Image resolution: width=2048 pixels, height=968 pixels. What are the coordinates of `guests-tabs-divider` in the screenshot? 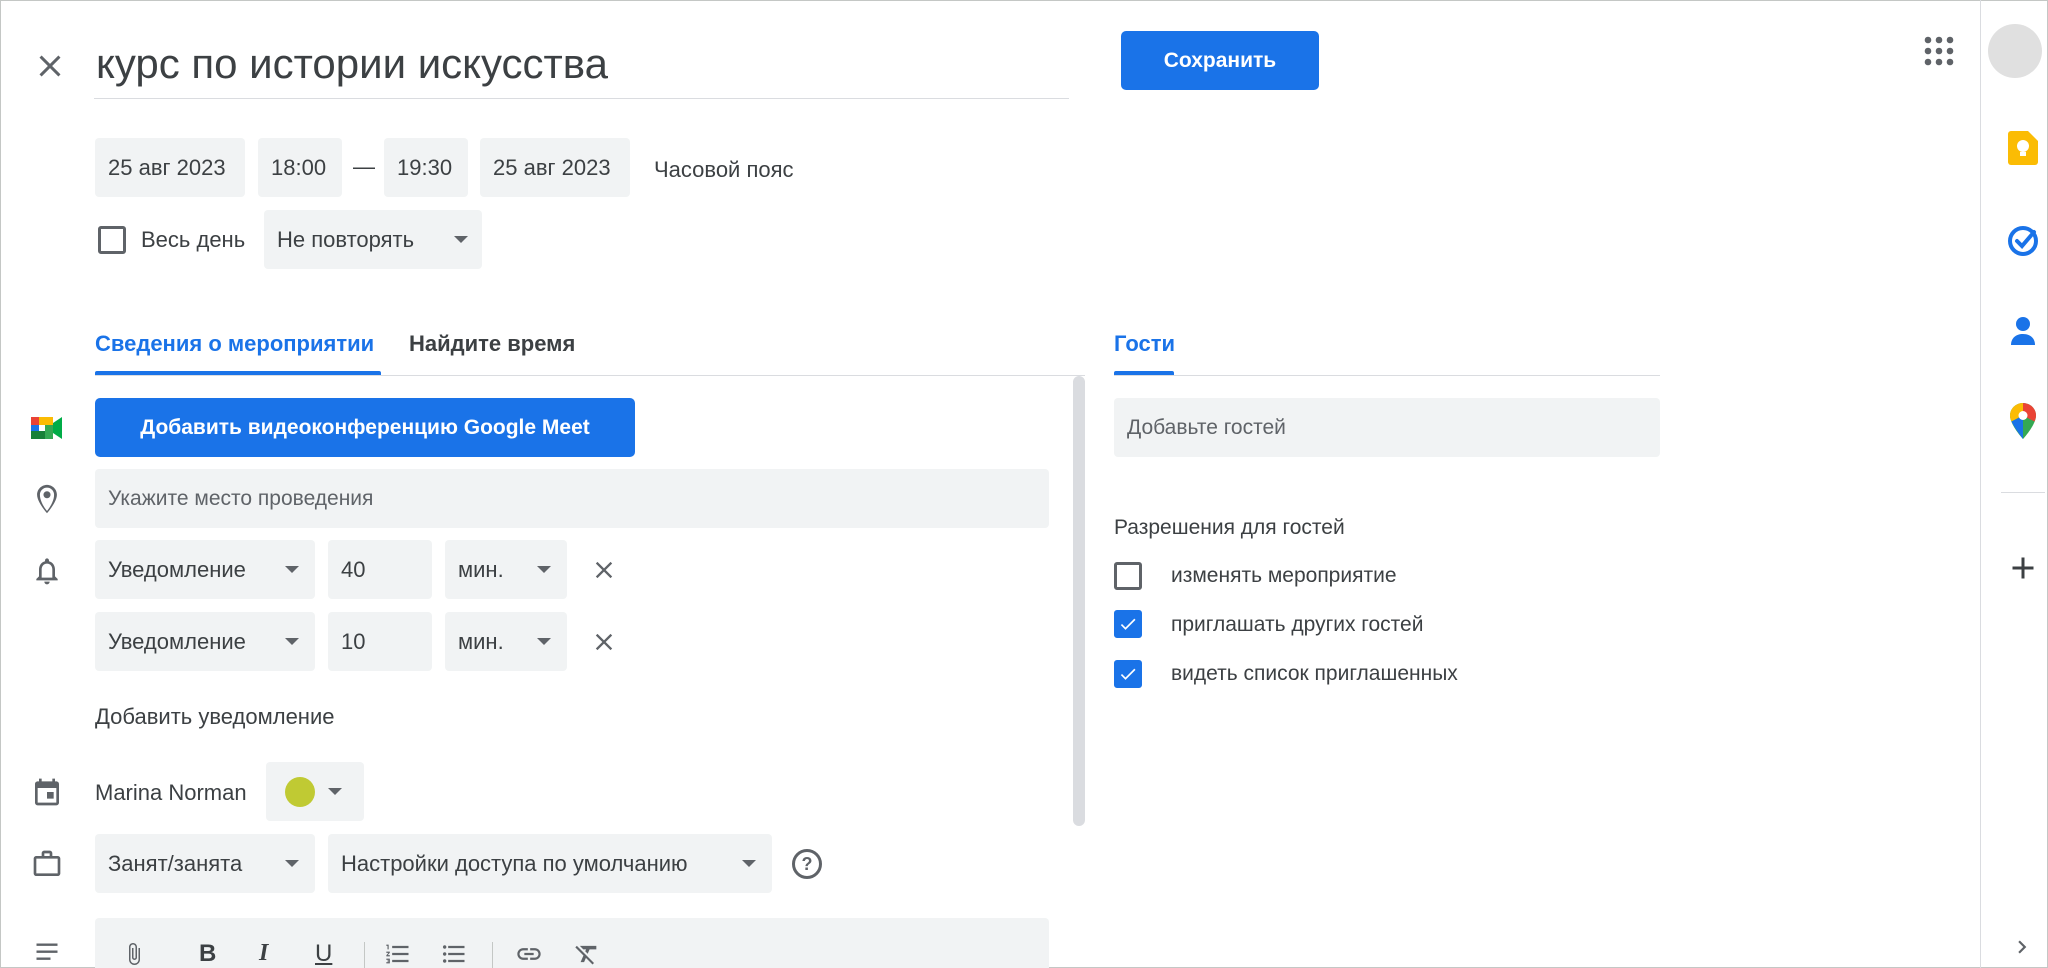 It's located at (1387, 375).